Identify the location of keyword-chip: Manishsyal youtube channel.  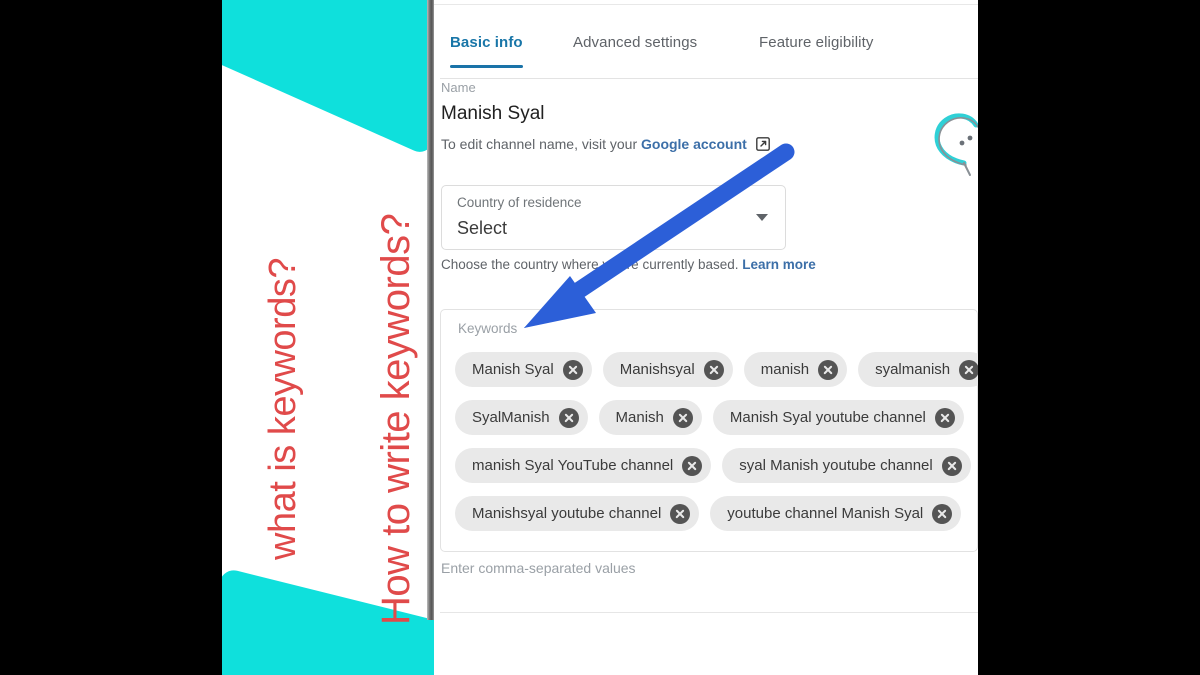
(577, 513).